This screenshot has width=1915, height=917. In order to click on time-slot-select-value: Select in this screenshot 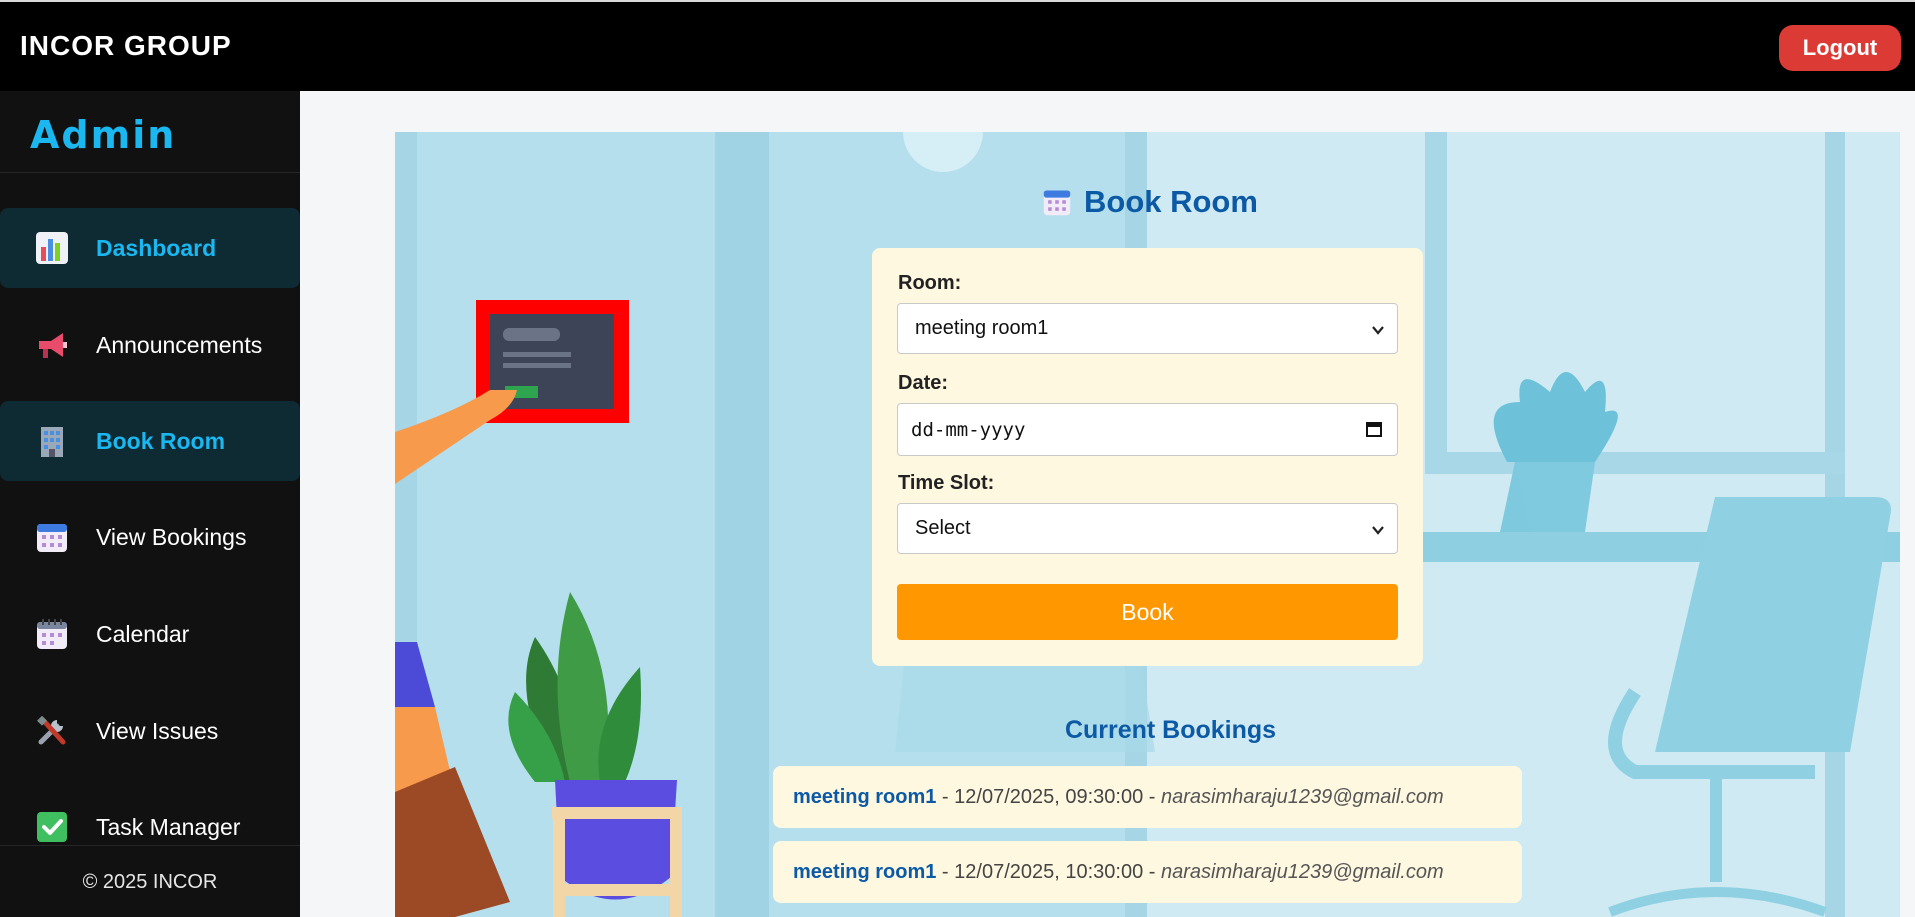, I will do `click(943, 528)`.